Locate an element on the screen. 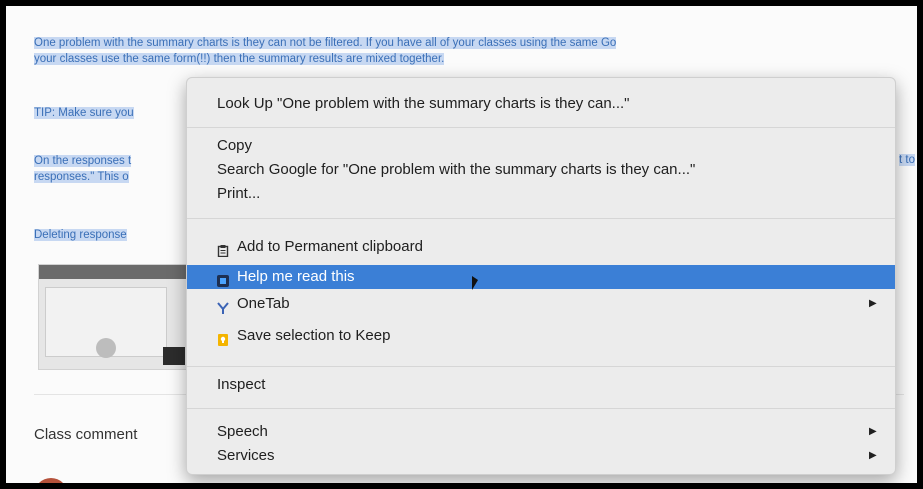 The image size is (923, 489). selected-text-edge: t to is located at coordinates (907, 160).